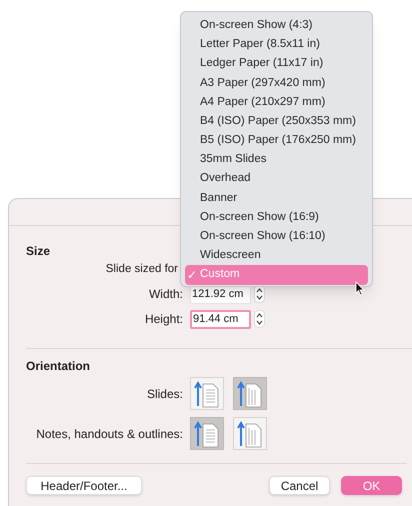  What do you see at coordinates (163, 319) in the screenshot?
I see `field-label: Height:` at bounding box center [163, 319].